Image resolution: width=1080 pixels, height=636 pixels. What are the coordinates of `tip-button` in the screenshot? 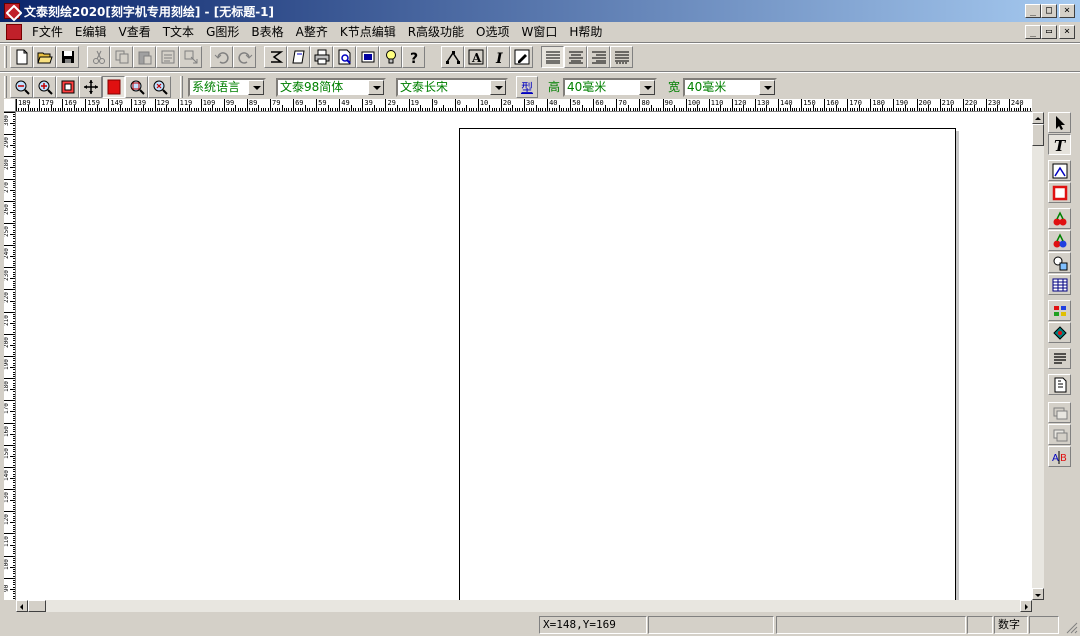 It's located at (390, 57).